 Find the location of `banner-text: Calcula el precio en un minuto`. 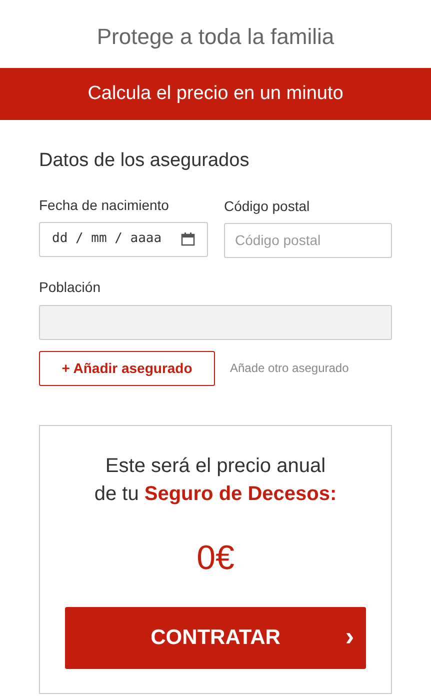

banner-text: Calcula el precio en un minuto is located at coordinates (216, 94).